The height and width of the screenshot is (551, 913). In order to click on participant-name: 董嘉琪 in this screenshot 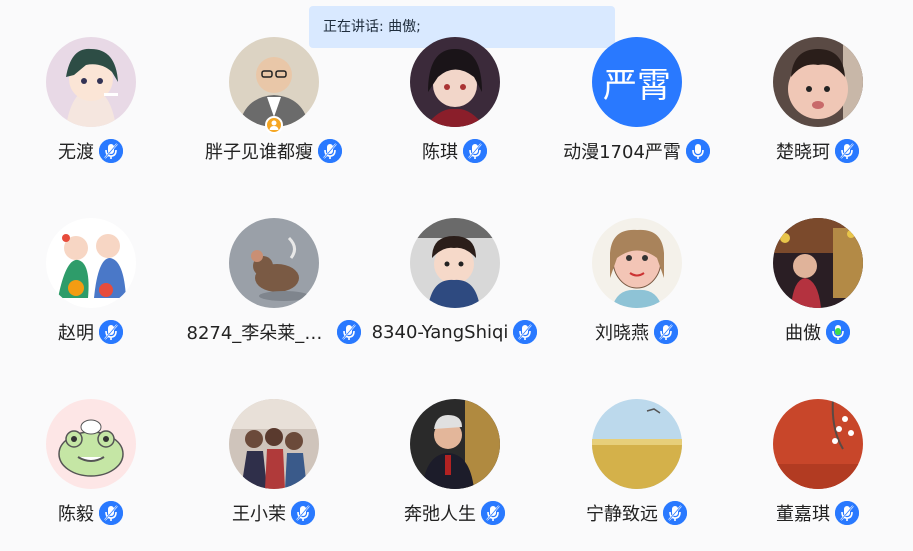, I will do `click(803, 514)`.